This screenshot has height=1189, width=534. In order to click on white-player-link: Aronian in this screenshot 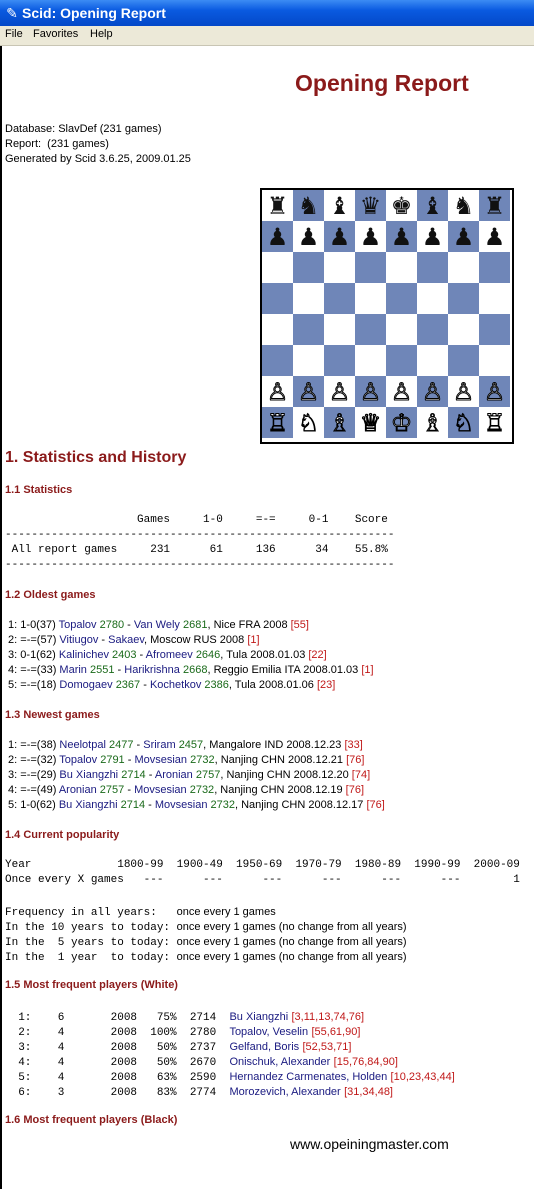, I will do `click(78, 790)`.